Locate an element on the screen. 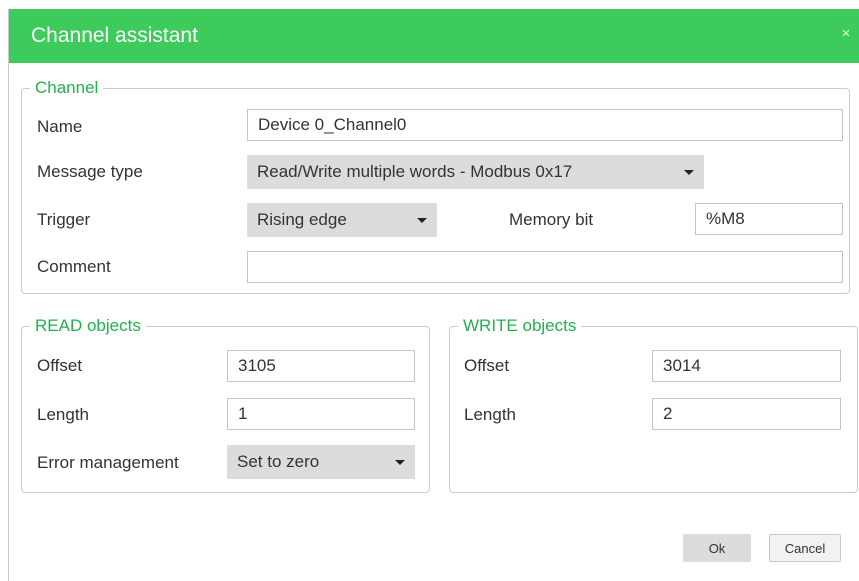  comment-label: Comment is located at coordinates (74, 266).